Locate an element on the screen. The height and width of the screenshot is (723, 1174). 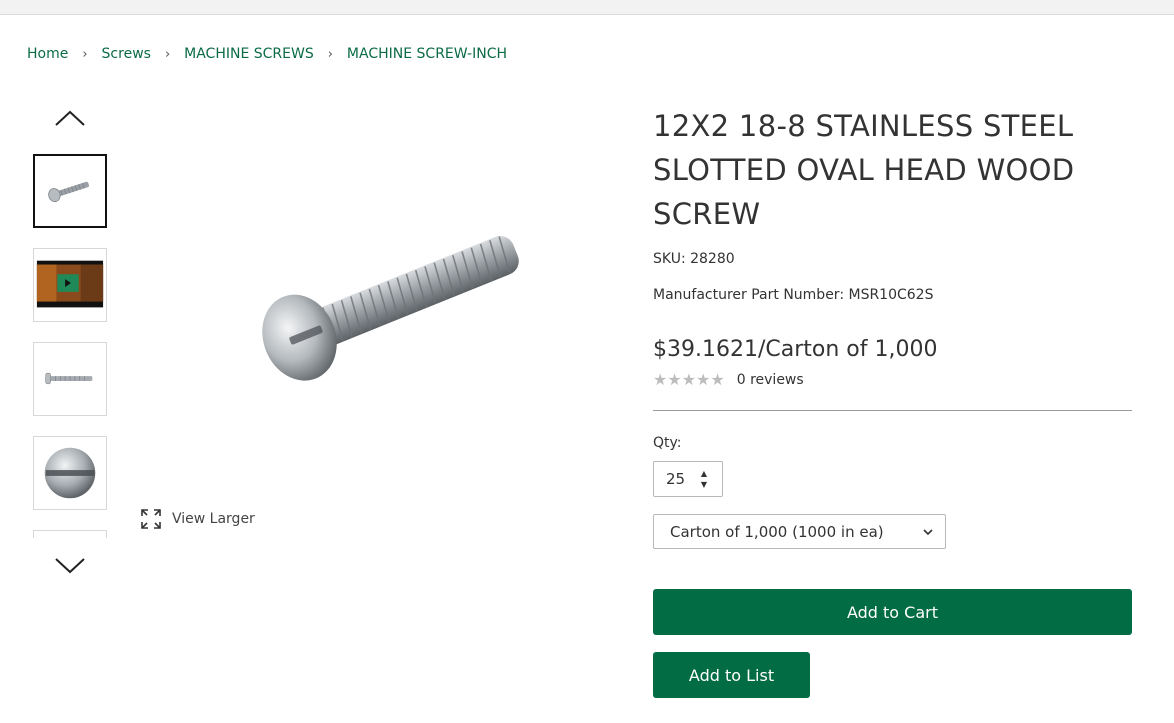
uom-selected-value: Carton of 1,000 (1000 in ea) is located at coordinates (777, 531).